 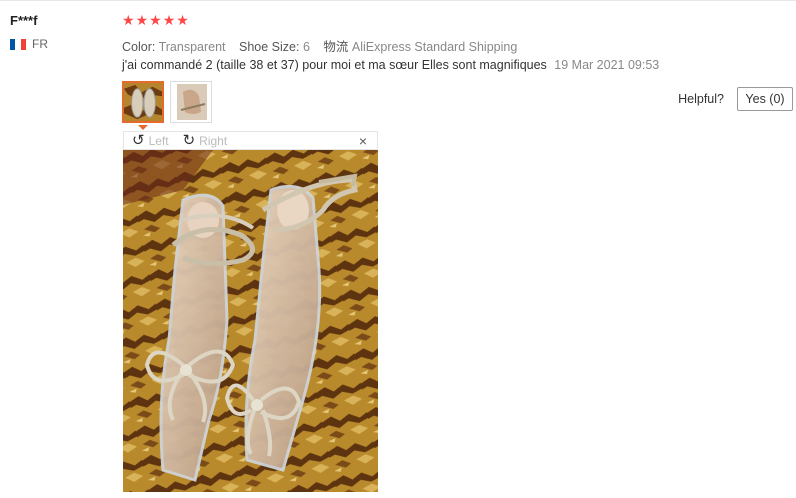 What do you see at coordinates (158, 140) in the screenshot?
I see `rotate-left-label: Left` at bounding box center [158, 140].